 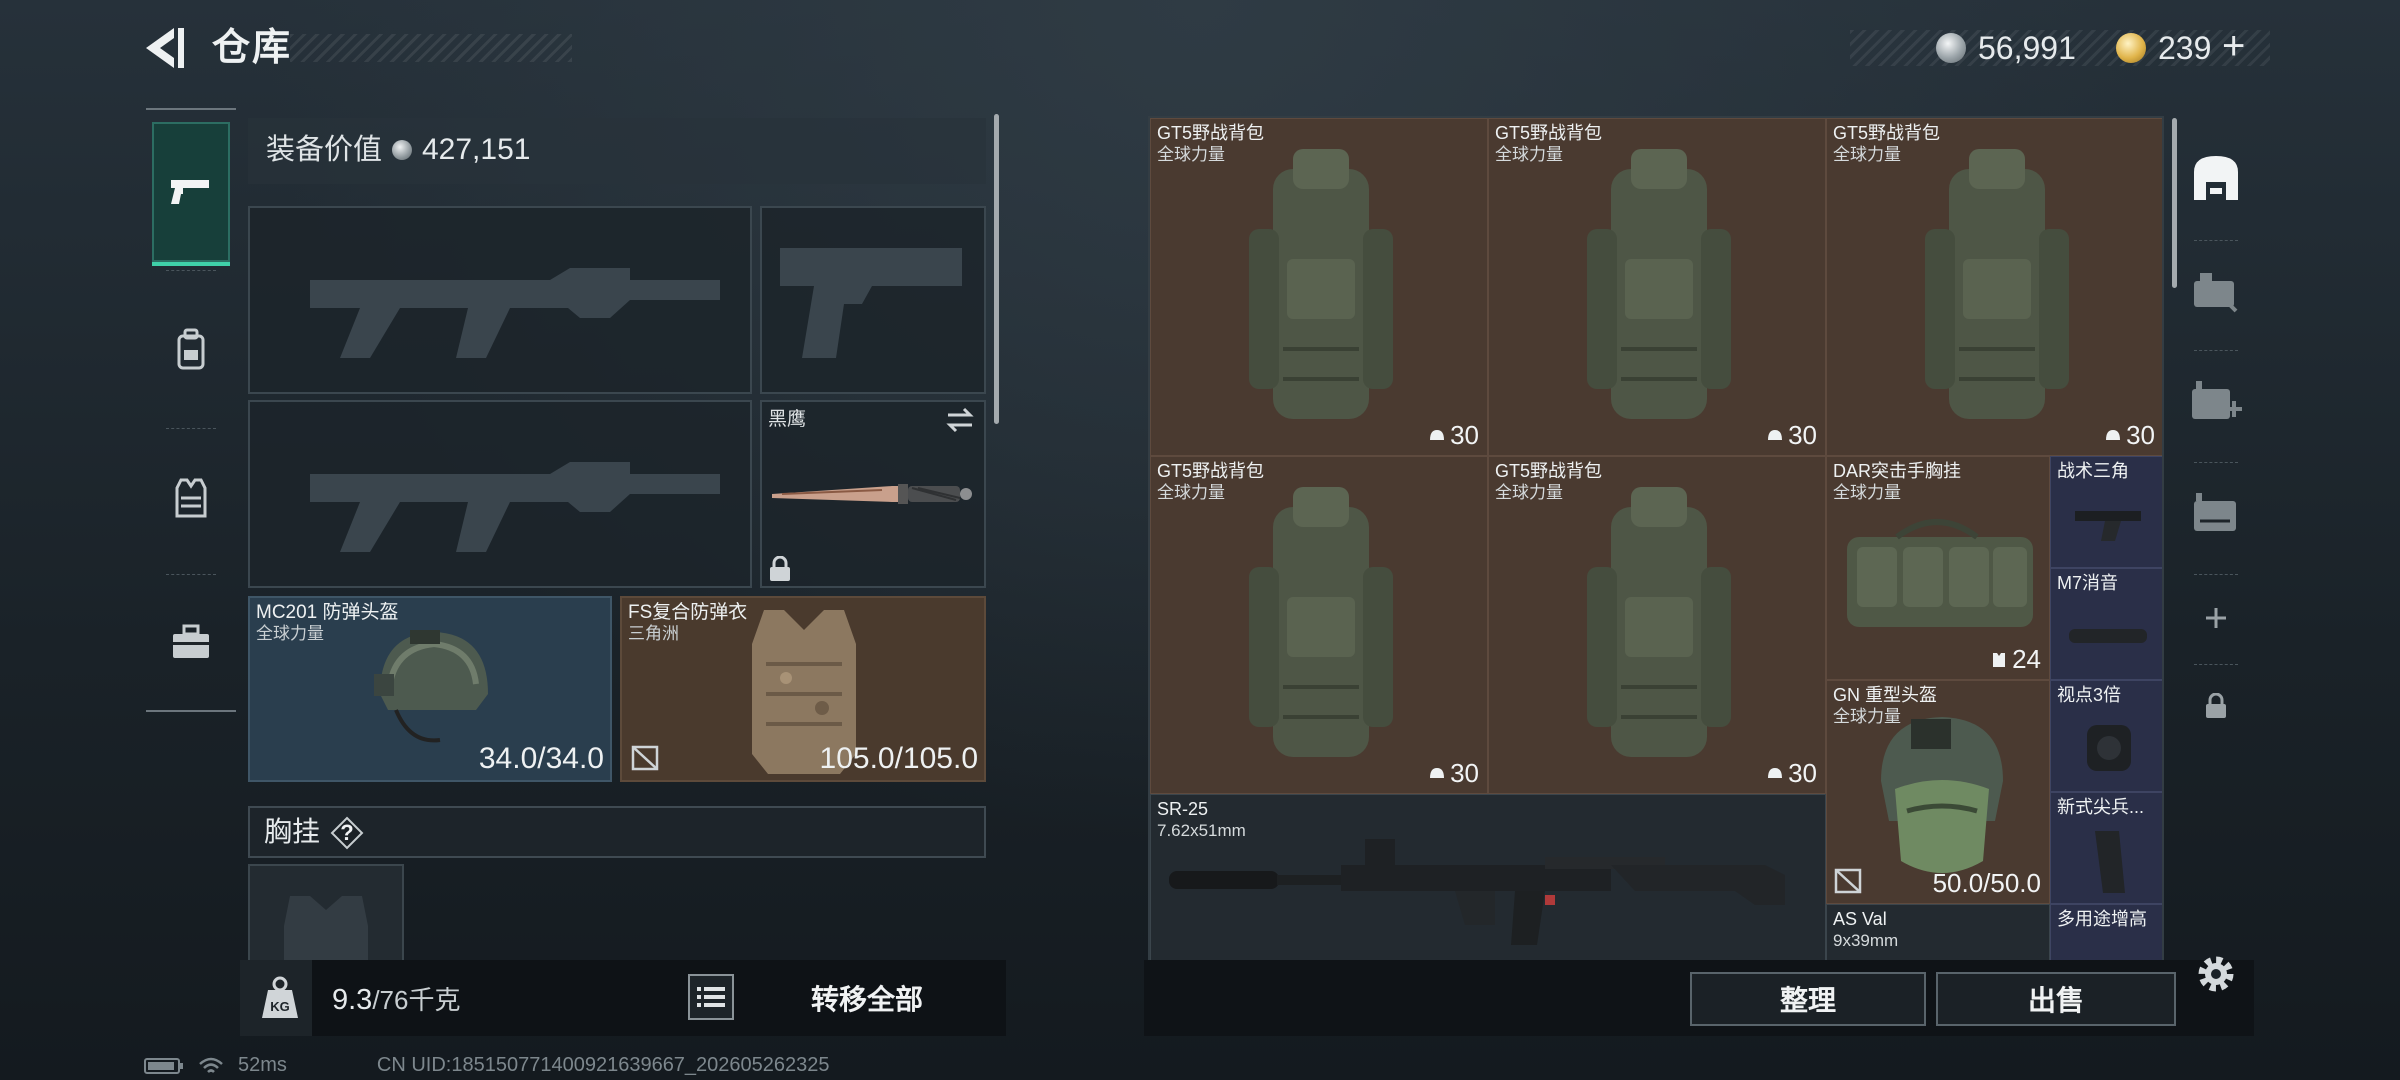 What do you see at coordinates (2106, 932) in the screenshot?
I see `stash-item-mount: 多用途增高` at bounding box center [2106, 932].